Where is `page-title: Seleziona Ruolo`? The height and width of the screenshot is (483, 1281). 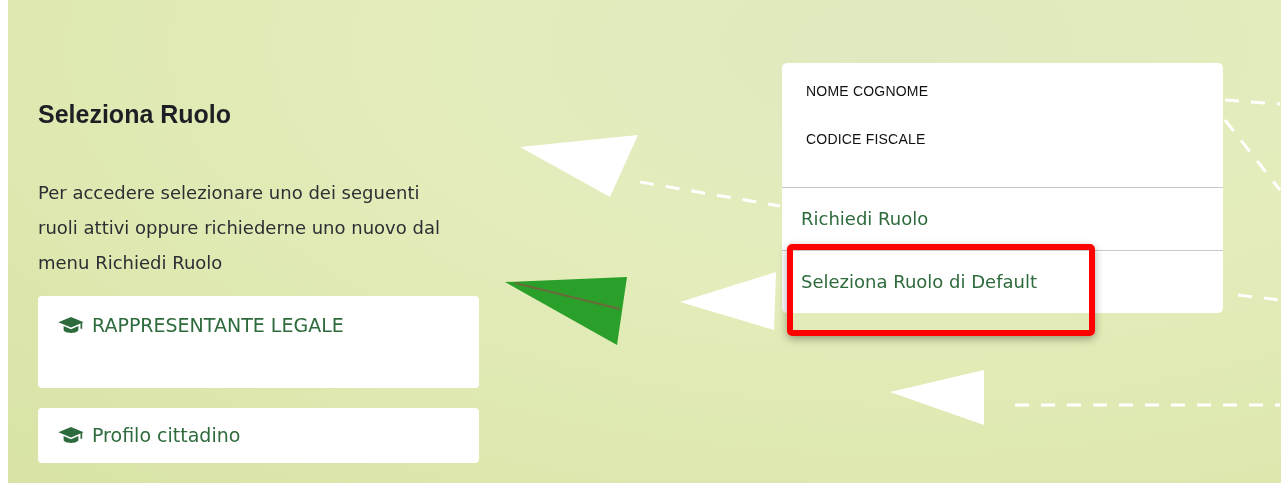
page-title: Seleziona Ruolo is located at coordinates (135, 114).